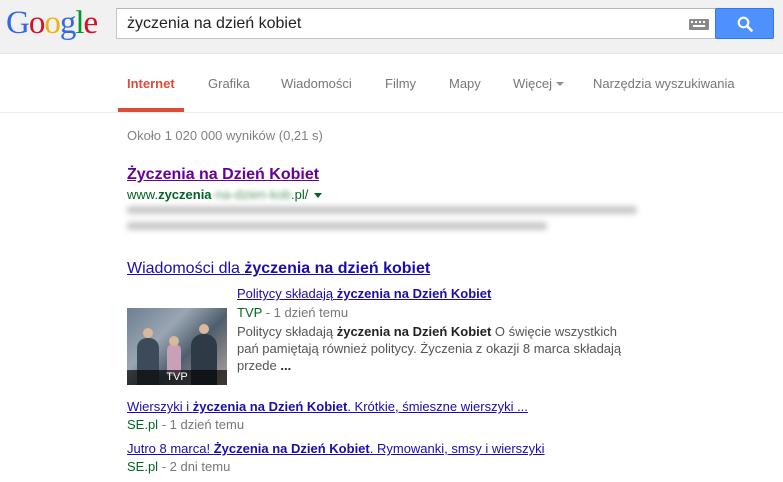 This screenshot has height=482, width=783. Describe the element at coordinates (170, 448) in the screenshot. I see `subitem-title-prefix: Jutro 8 marca!` at that location.